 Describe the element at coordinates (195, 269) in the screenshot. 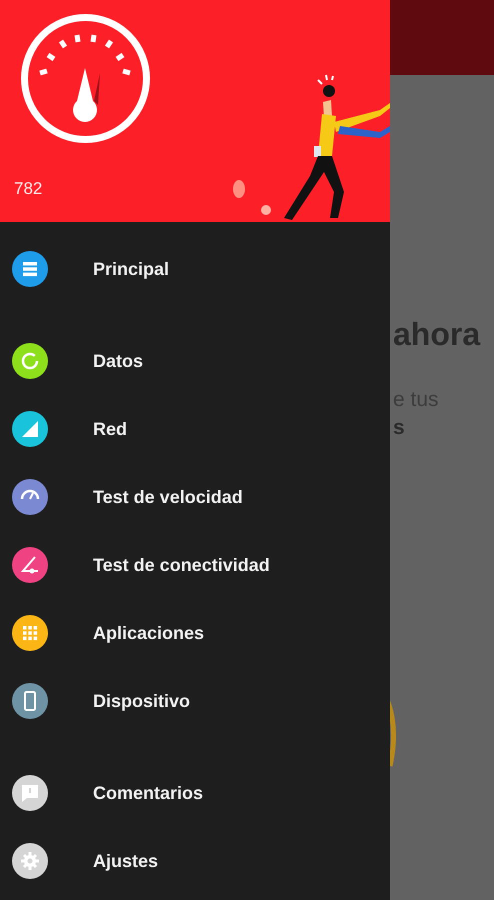

I see `menu-item: Principal` at that location.